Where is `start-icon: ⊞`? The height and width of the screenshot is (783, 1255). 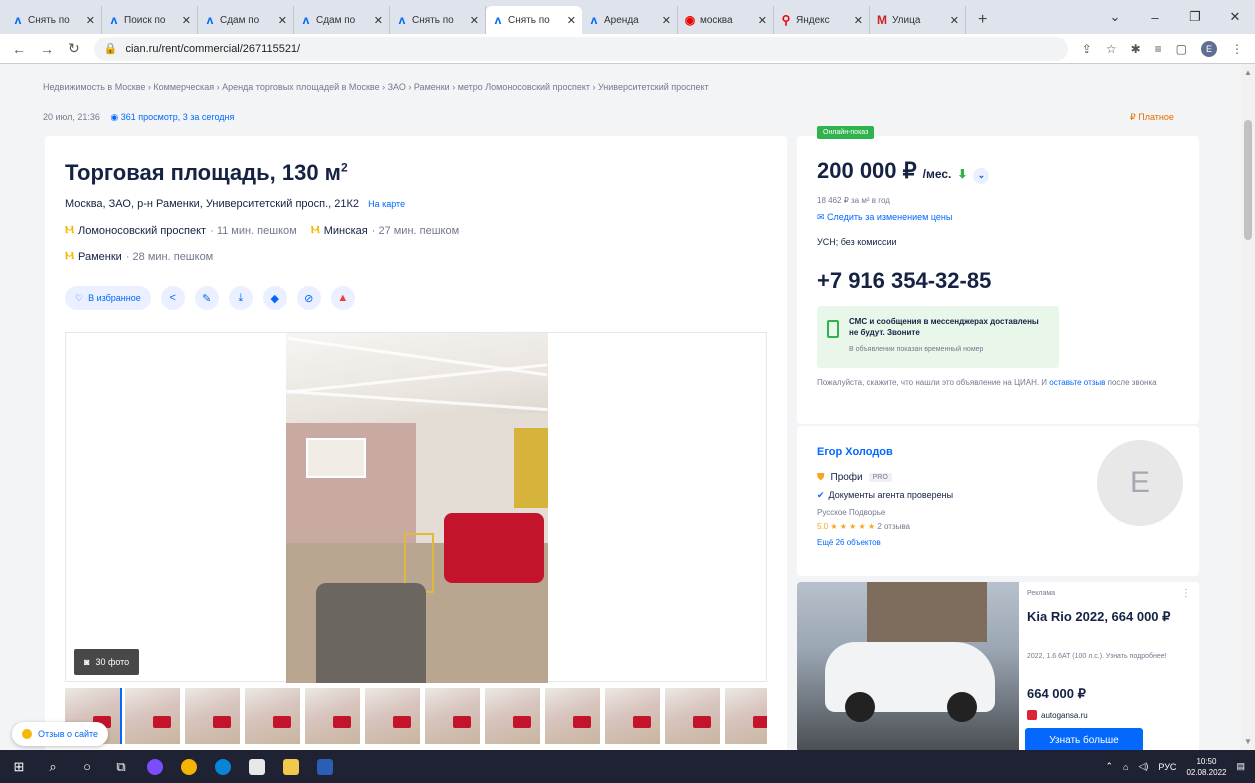
start-icon: ⊞ is located at coordinates (19, 766).